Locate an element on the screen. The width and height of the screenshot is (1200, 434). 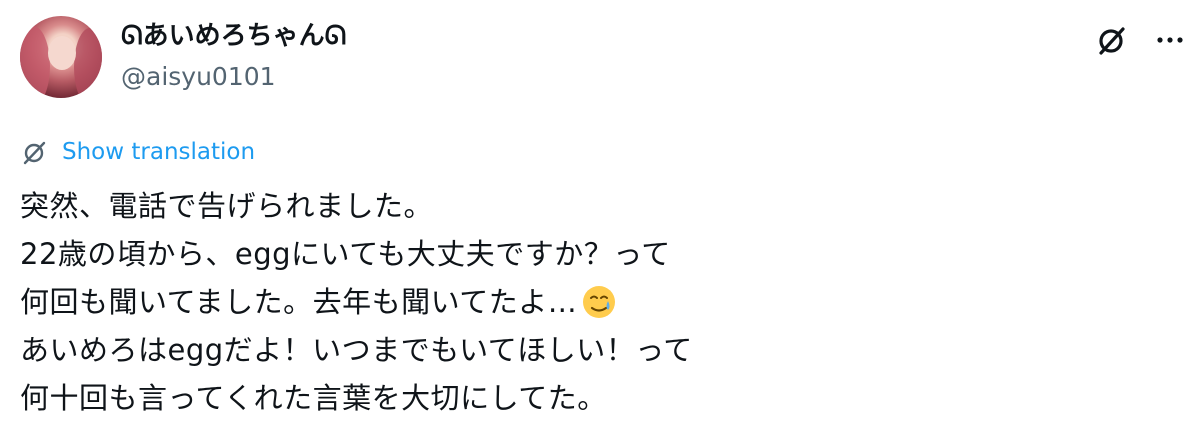
show-translation-link: Show translation is located at coordinates (137, 152).